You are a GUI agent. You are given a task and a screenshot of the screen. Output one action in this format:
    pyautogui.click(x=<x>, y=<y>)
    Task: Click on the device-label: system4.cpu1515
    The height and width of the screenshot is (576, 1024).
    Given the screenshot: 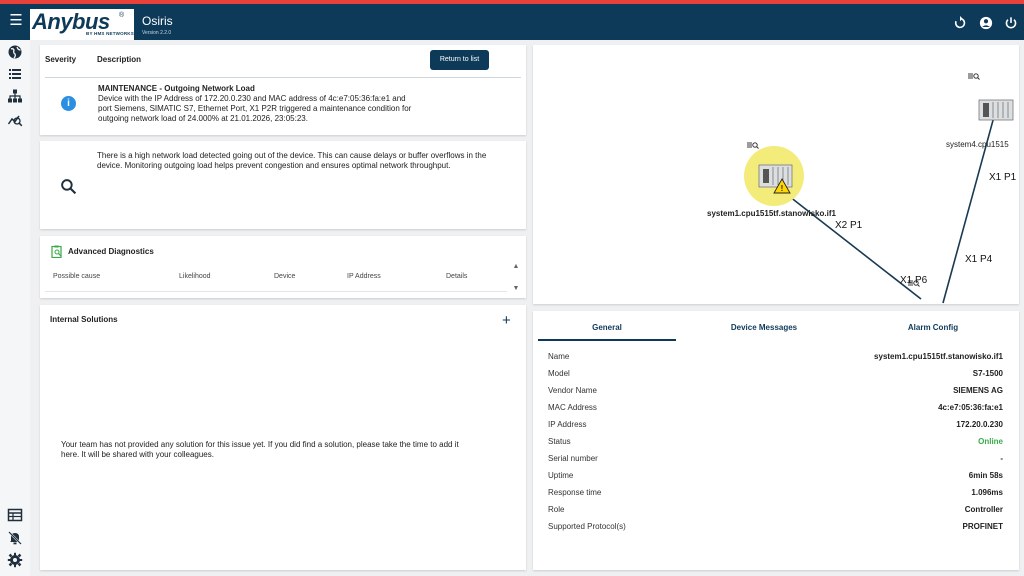 What is the action you would take?
    pyautogui.click(x=977, y=144)
    